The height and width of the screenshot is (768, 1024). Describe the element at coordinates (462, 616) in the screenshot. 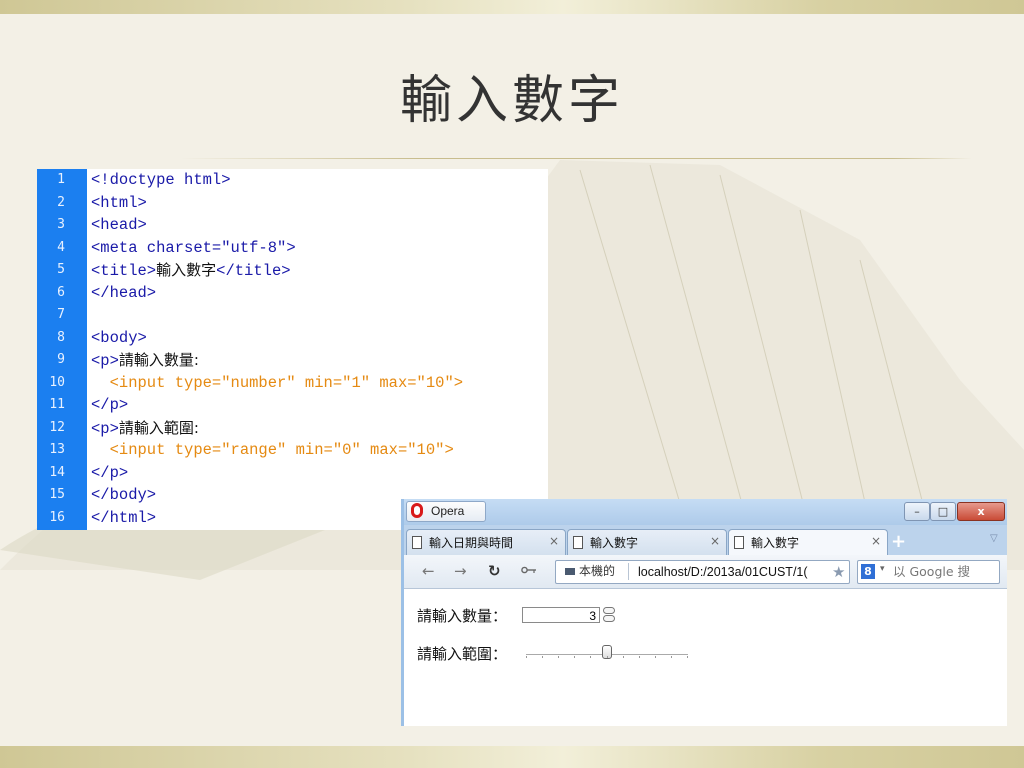

I see `number-field-label: 請輸入數量：` at that location.